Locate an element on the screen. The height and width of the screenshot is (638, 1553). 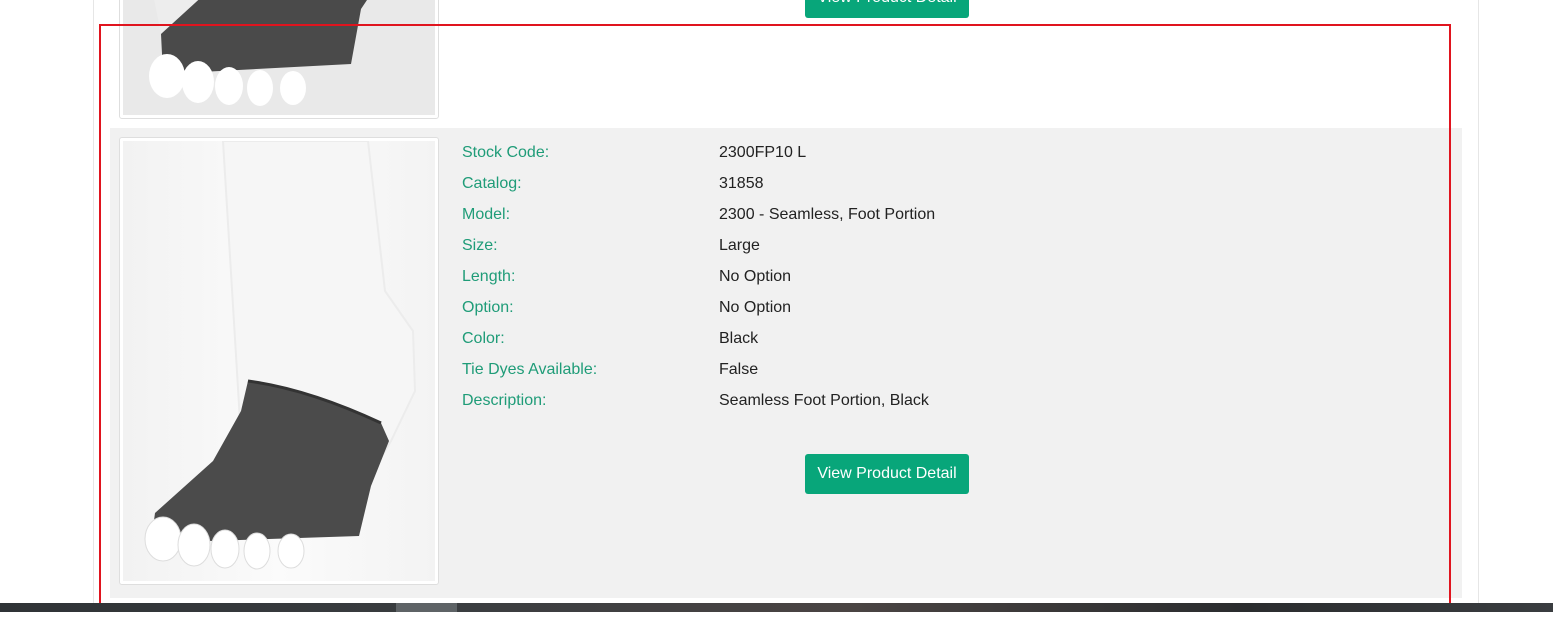
detail-row-size: Size: Large is located at coordinates (952, 250).